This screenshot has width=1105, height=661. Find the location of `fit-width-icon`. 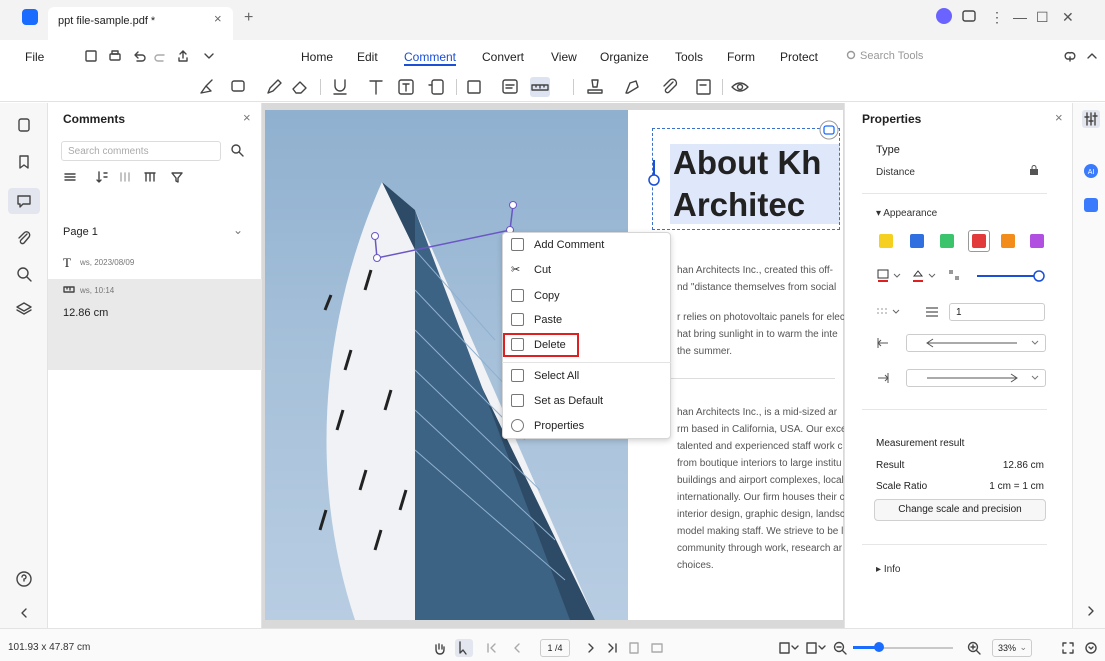

fit-width-icon is located at coordinates (657, 648).